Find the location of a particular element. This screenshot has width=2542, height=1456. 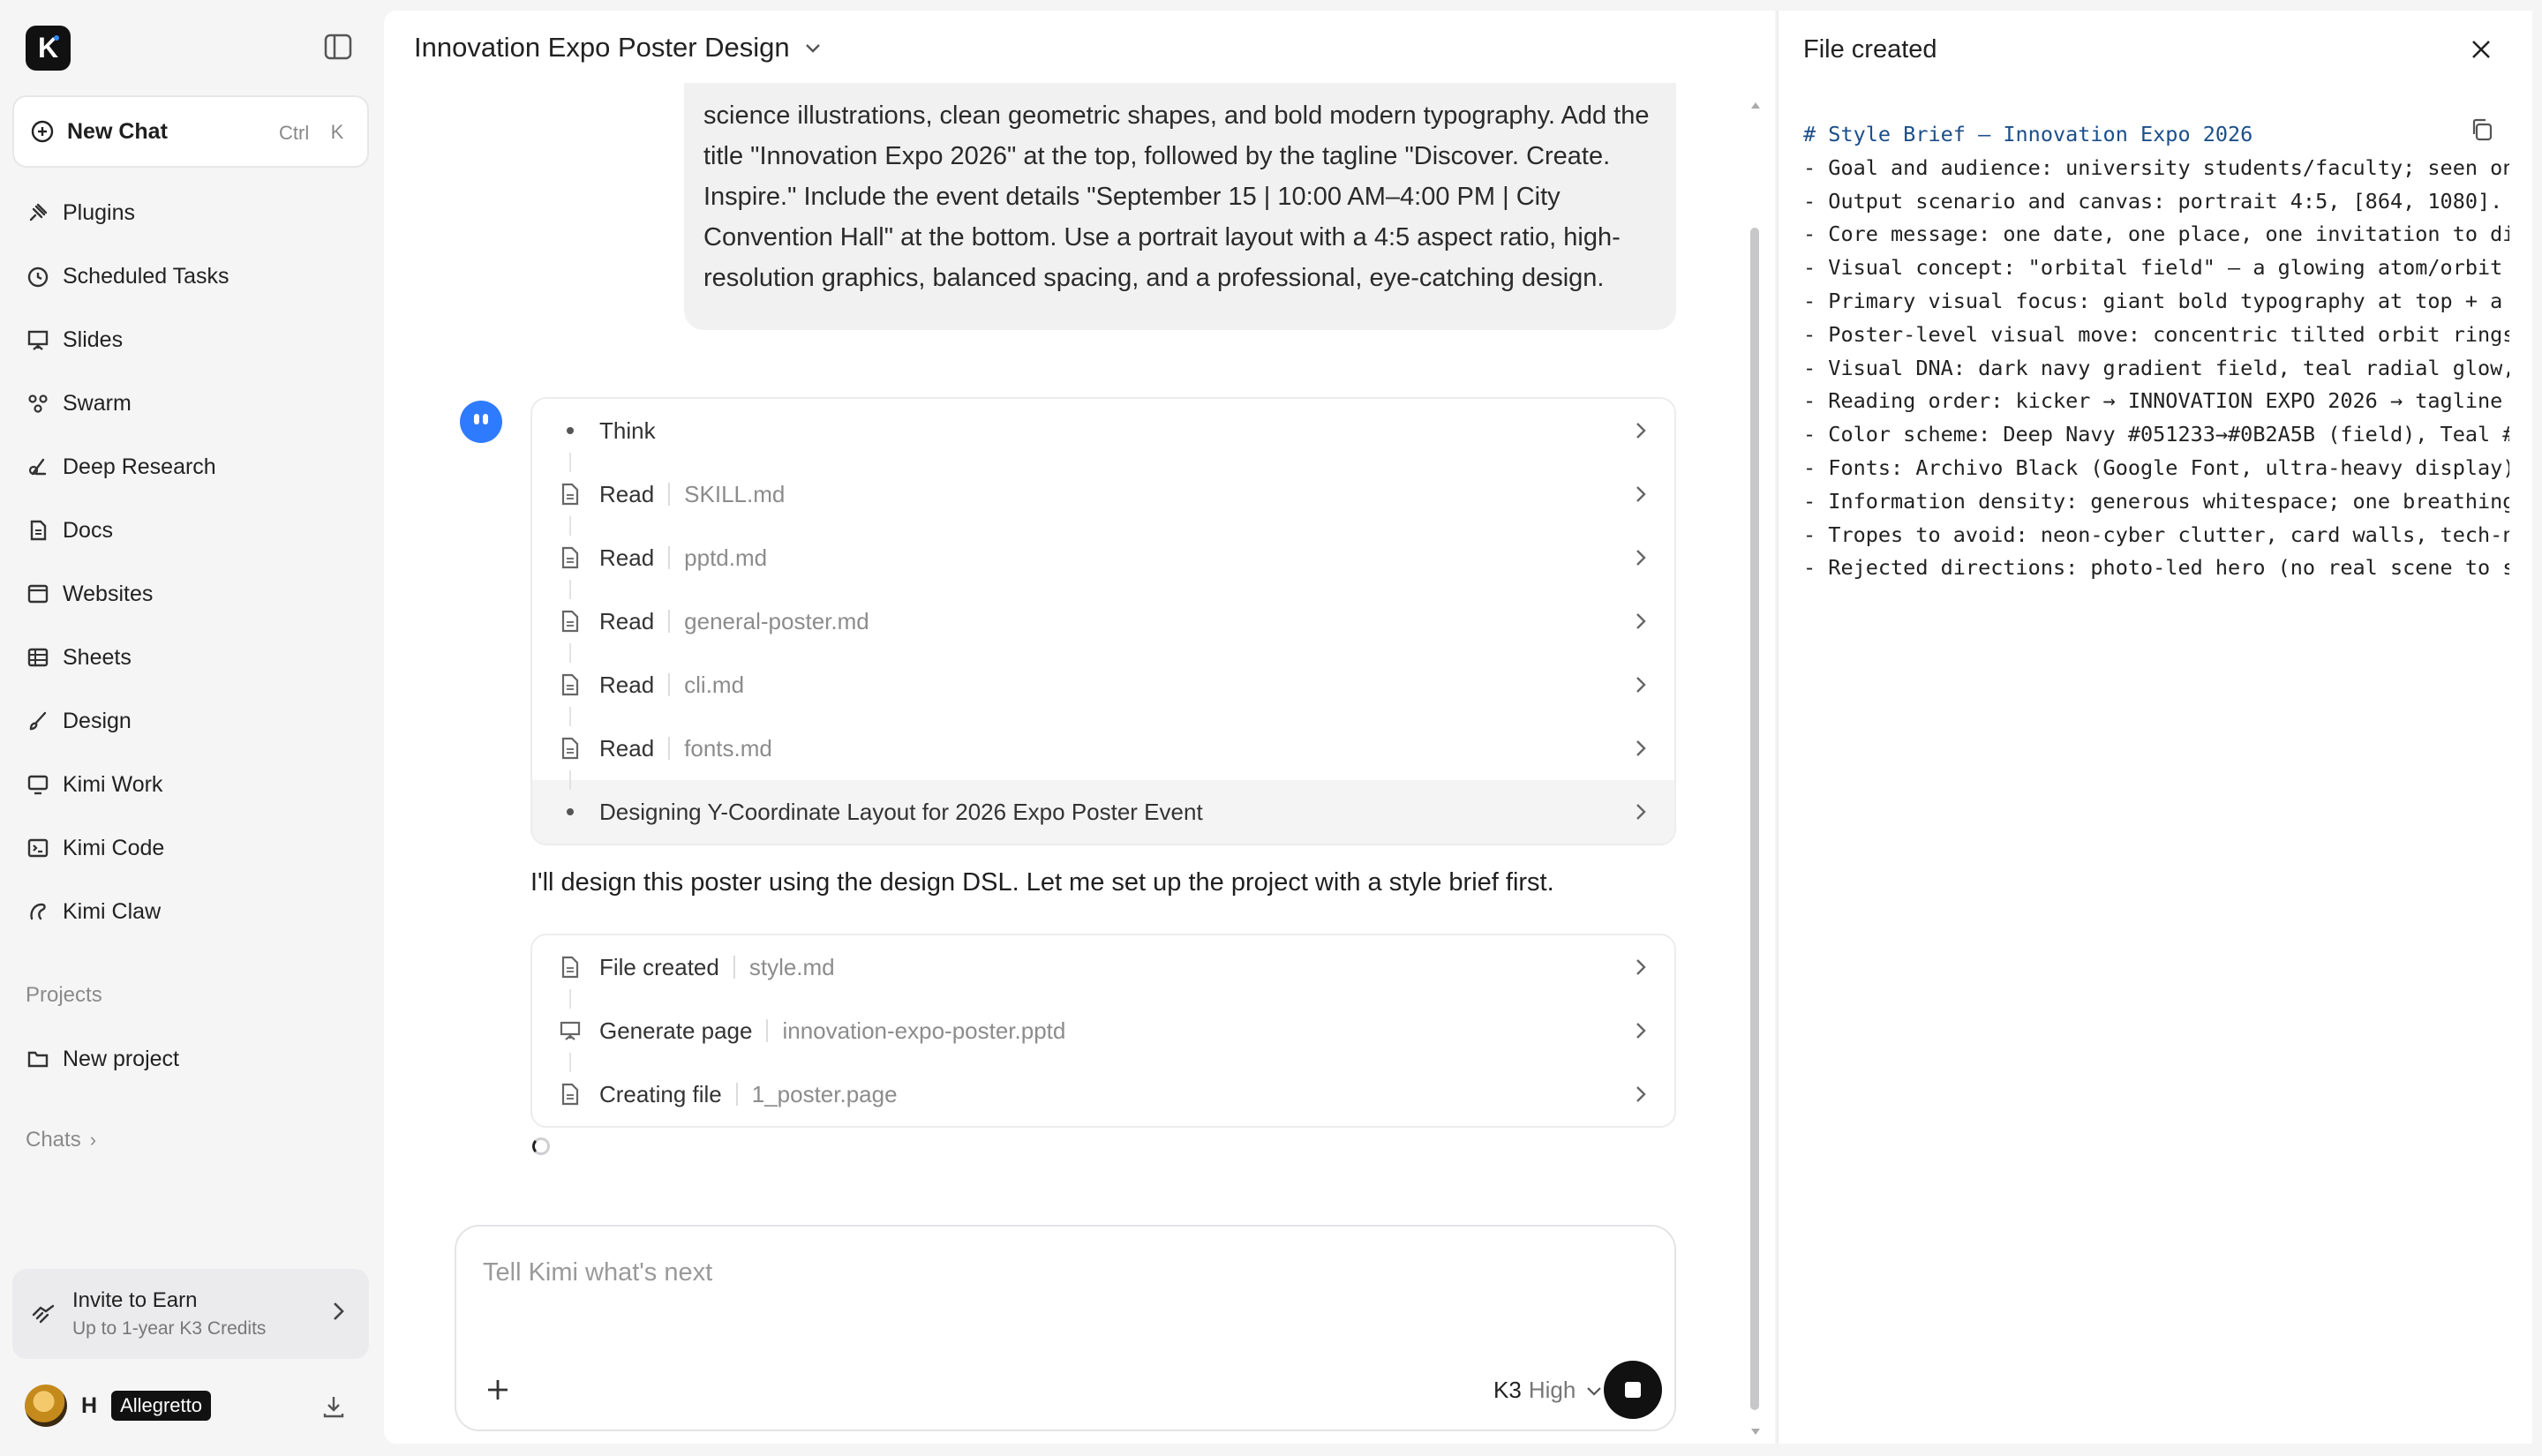

shortcut-key: K is located at coordinates (337, 132).